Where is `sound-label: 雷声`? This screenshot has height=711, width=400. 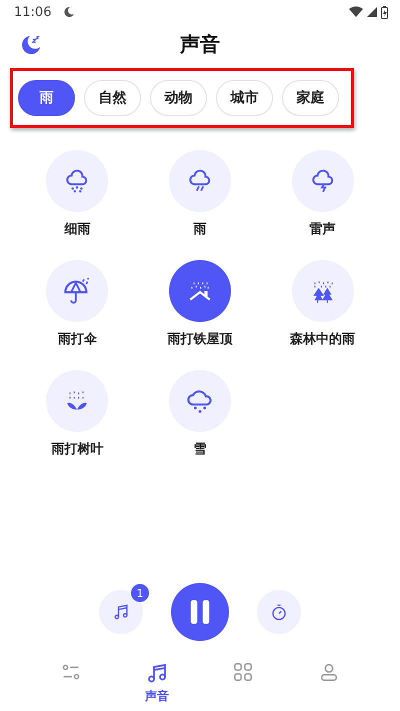
sound-label: 雷声 is located at coordinates (323, 229).